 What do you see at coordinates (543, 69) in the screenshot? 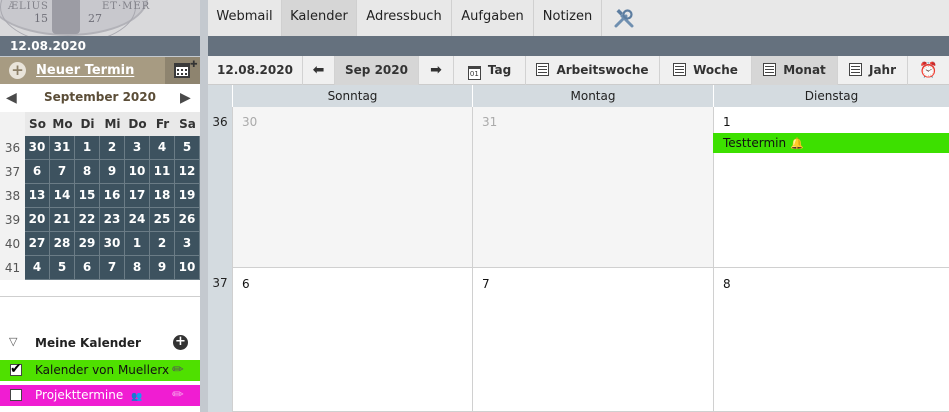
I see `workweek-grid-icon` at bounding box center [543, 69].